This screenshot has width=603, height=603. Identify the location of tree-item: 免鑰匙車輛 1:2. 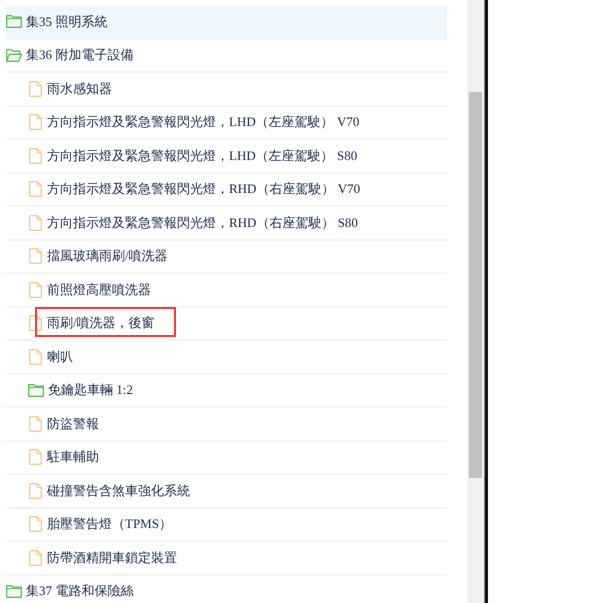
(226, 391).